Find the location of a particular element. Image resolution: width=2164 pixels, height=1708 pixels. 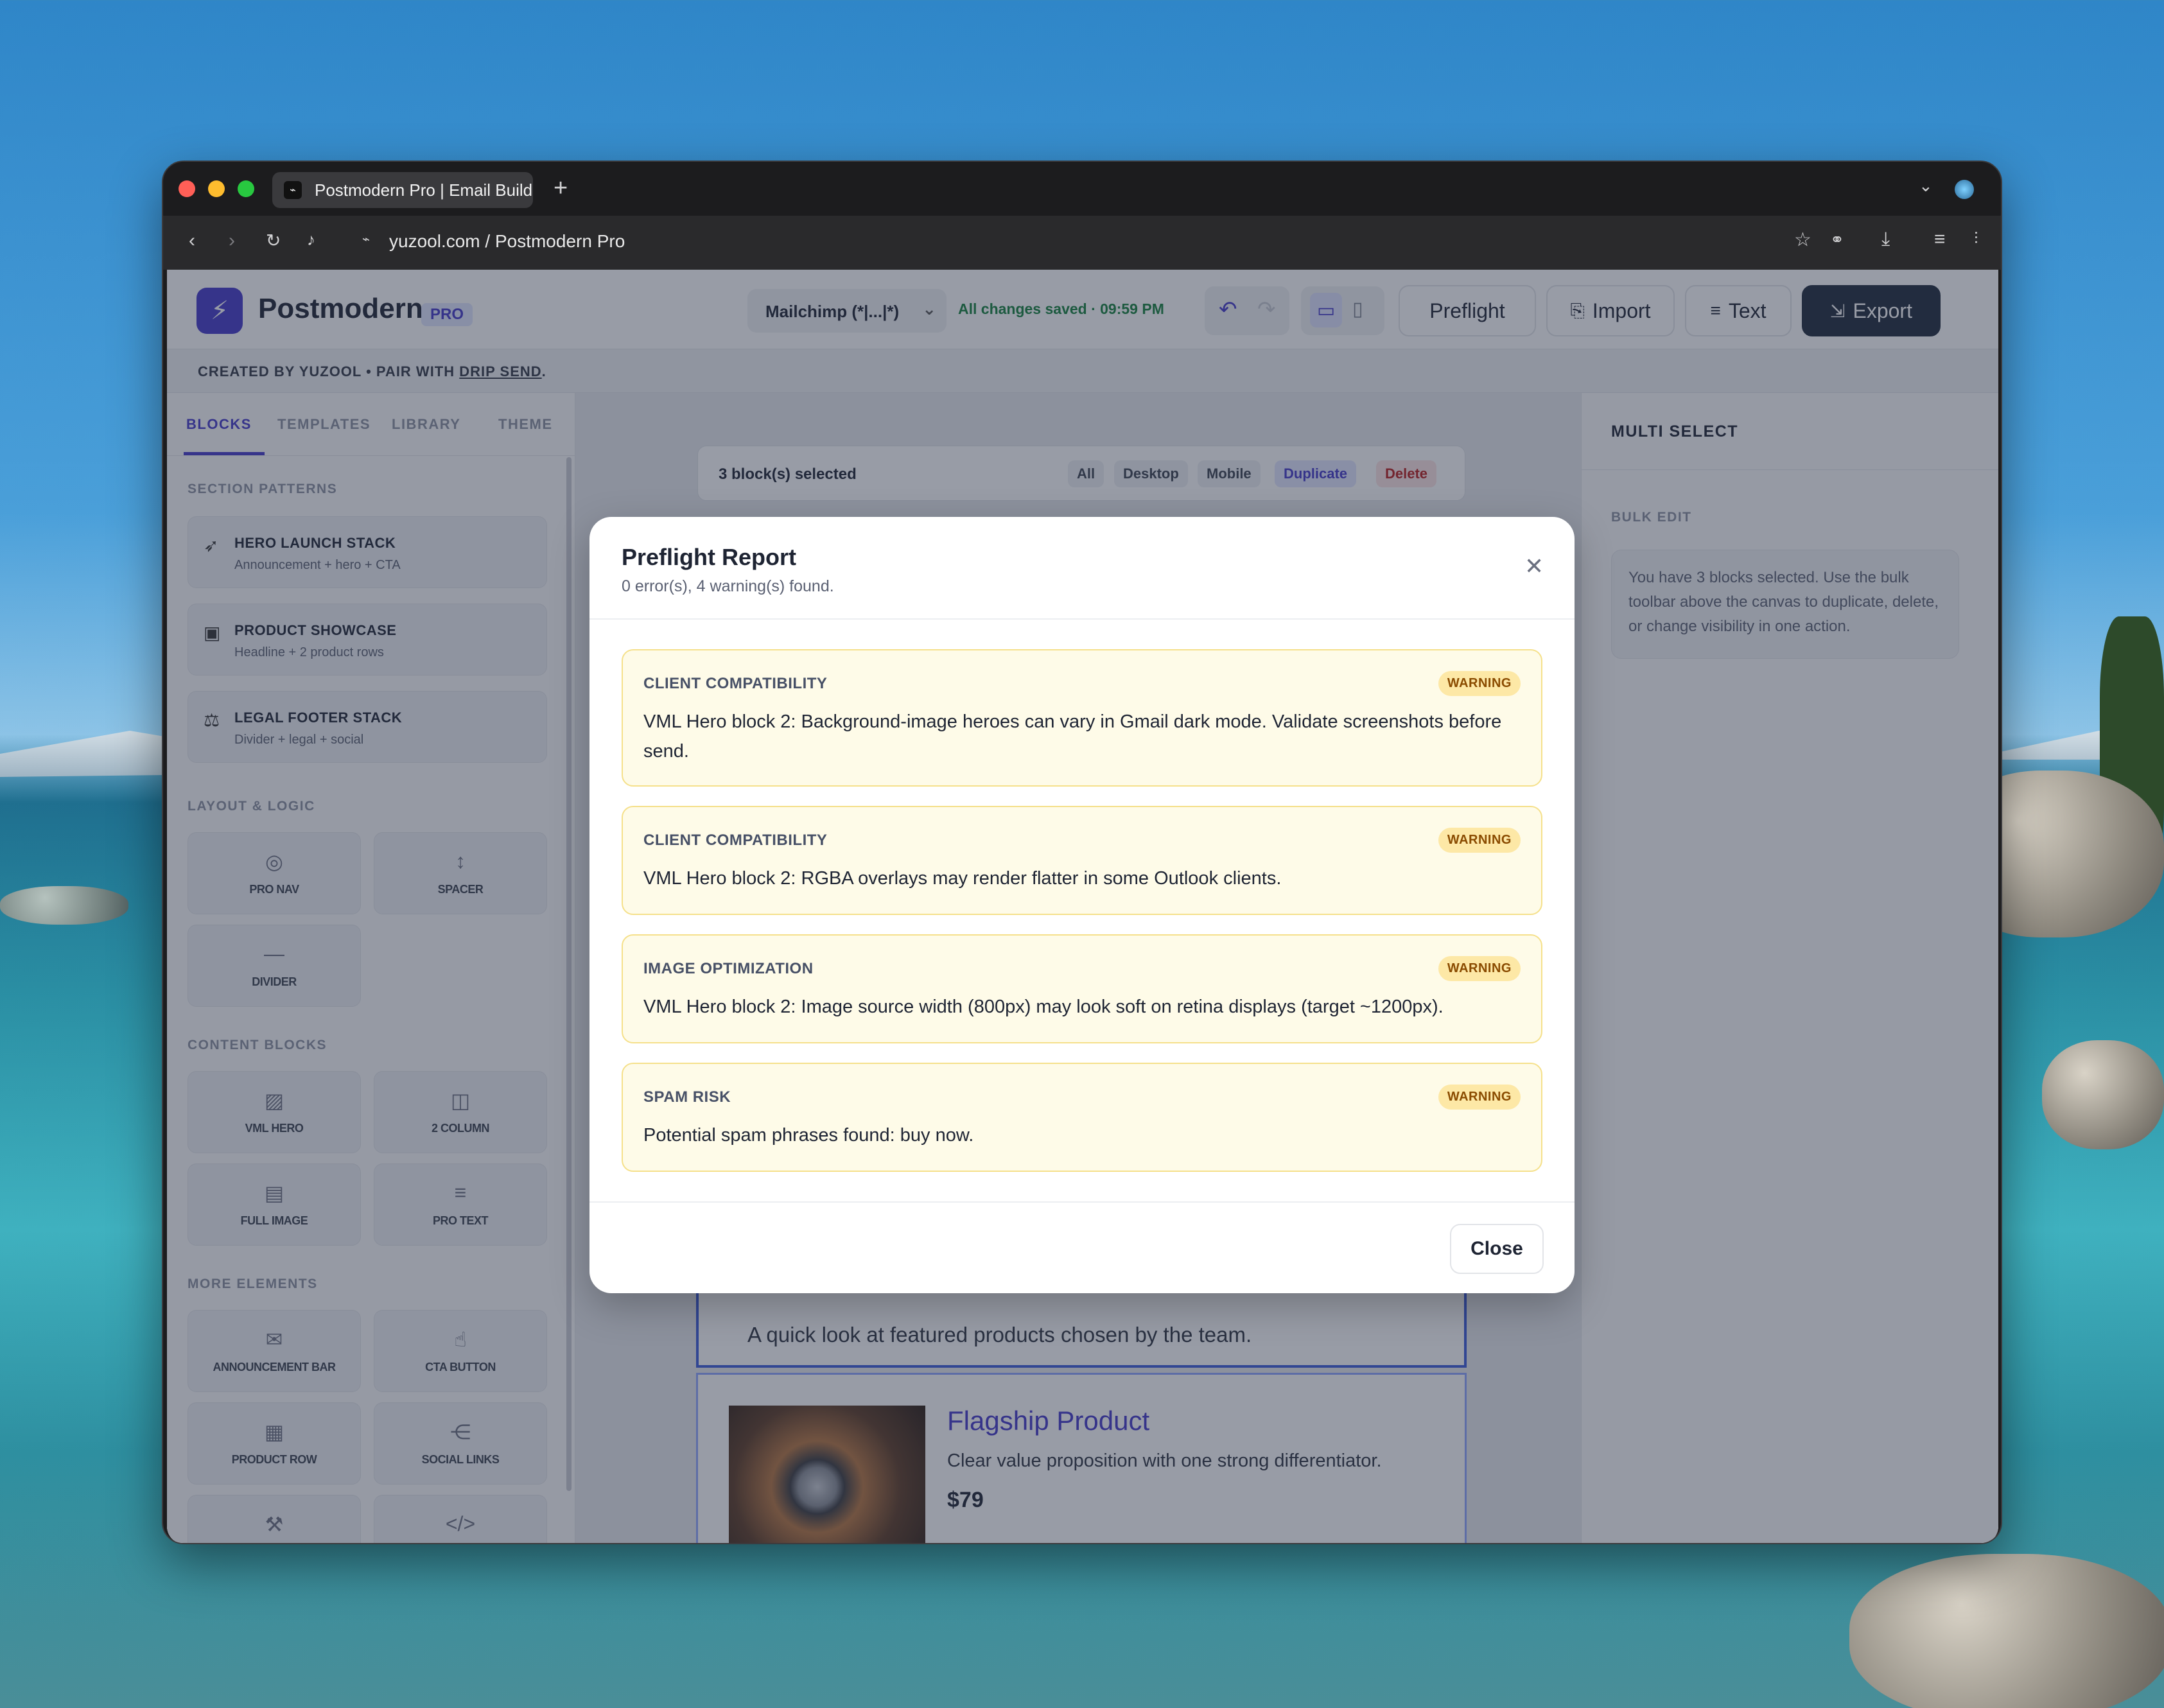

modal-title: Preflight Report is located at coordinates (709, 557).